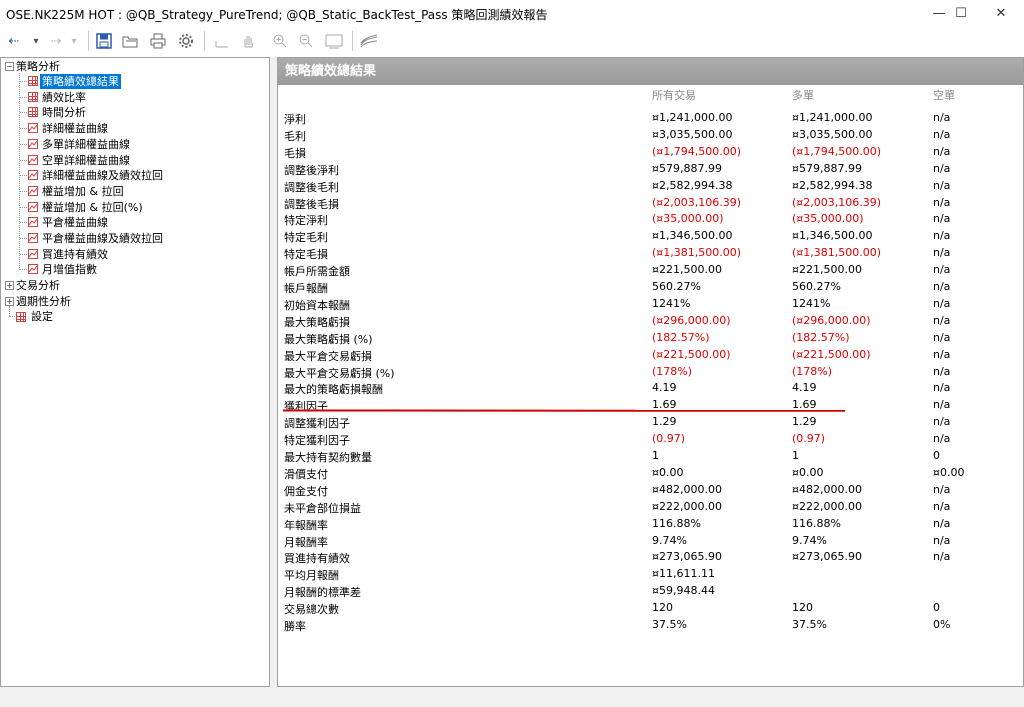 This screenshot has height=707, width=1024. Describe the element at coordinates (691, 320) in the screenshot. I see `value-all-trades: (¤296,000.00)` at that location.